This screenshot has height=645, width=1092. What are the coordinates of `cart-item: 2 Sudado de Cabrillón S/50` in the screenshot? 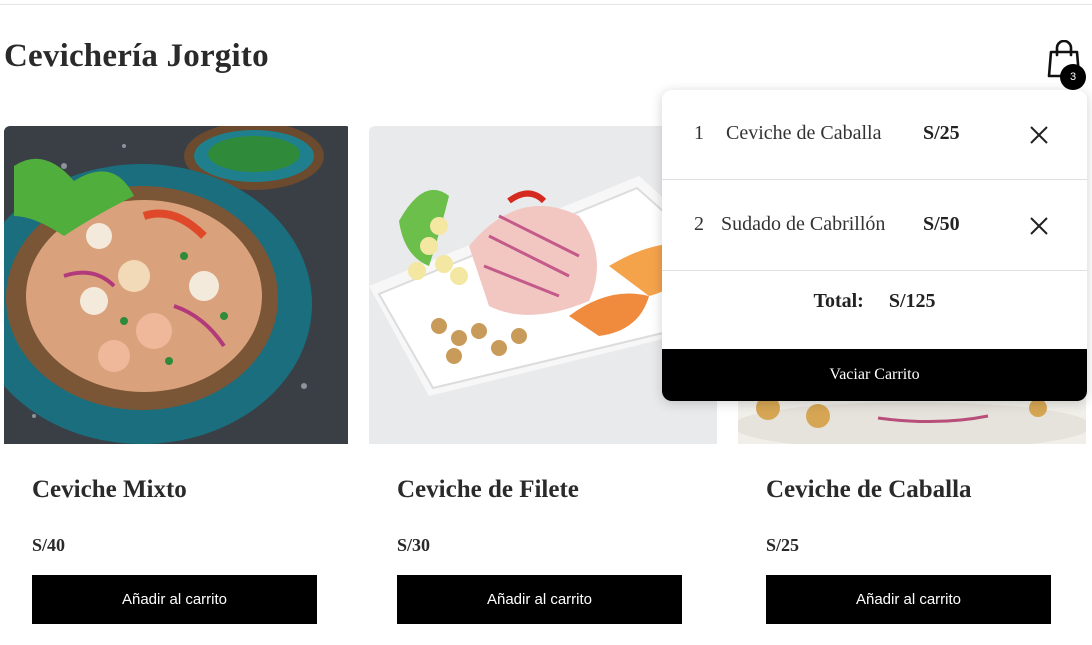 It's located at (874, 226).